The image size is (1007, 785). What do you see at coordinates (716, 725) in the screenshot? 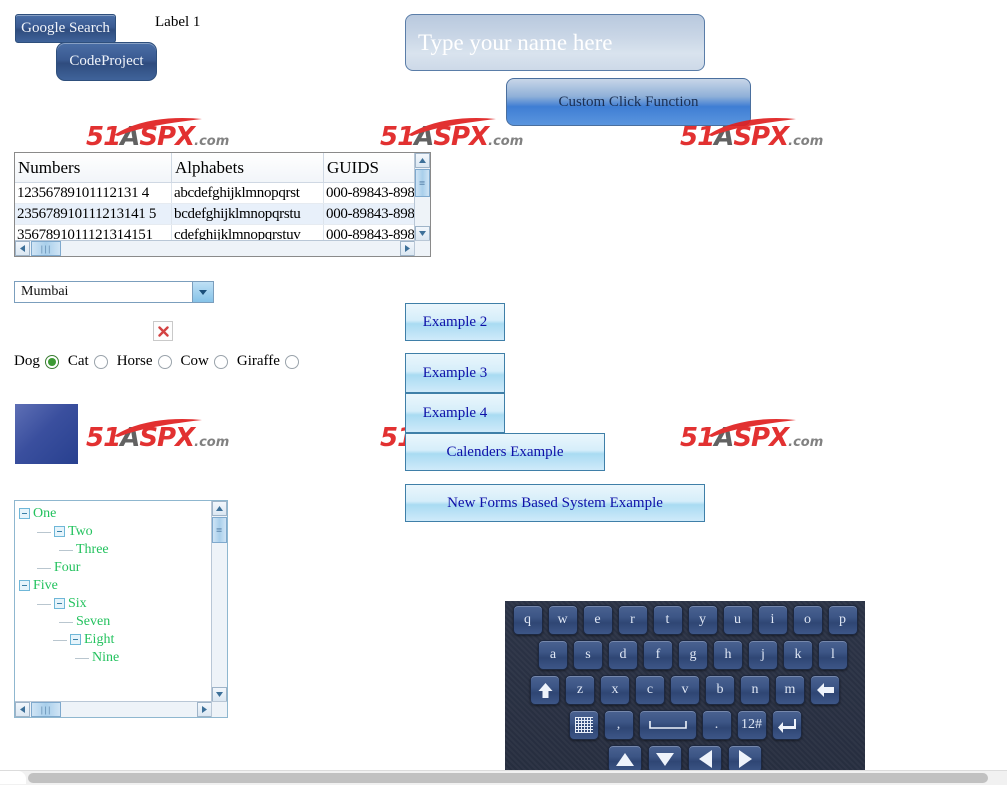
I see `key-period: .` at bounding box center [716, 725].